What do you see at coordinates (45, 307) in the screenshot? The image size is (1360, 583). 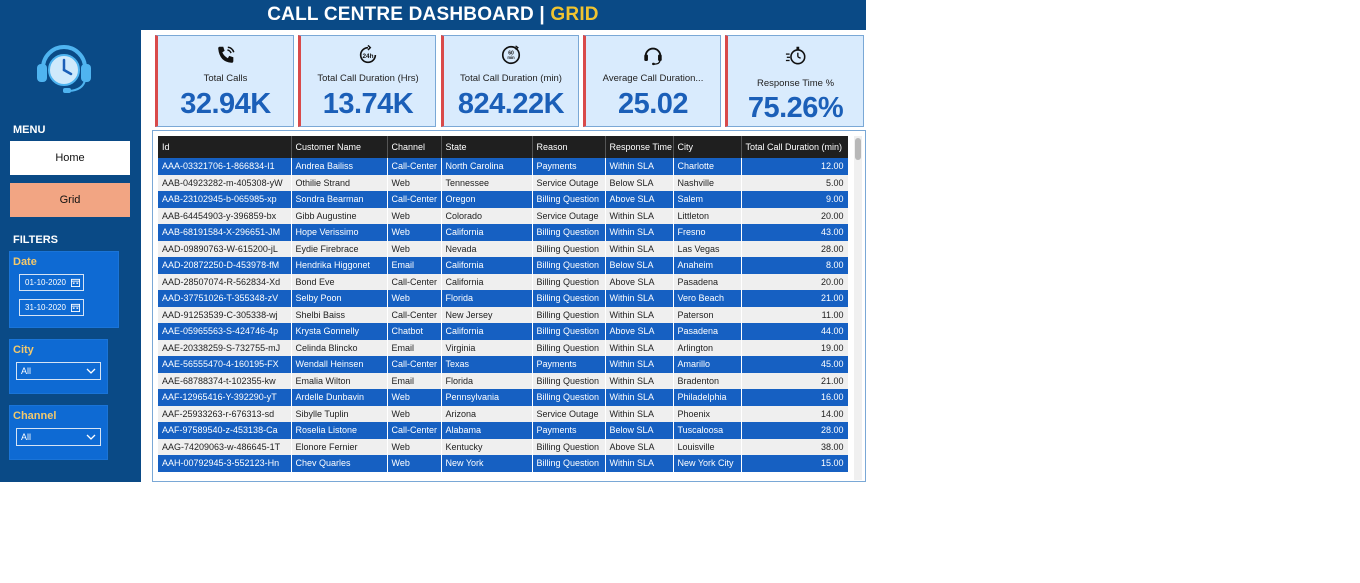 I see `date-to-value: 31-10-2020` at bounding box center [45, 307].